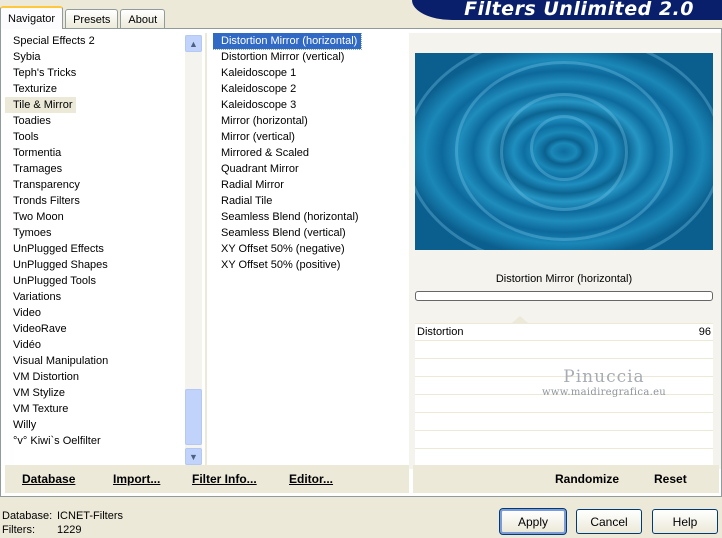 This screenshot has height=538, width=722. I want to click on randomize-button: Randomize, so click(587, 479).